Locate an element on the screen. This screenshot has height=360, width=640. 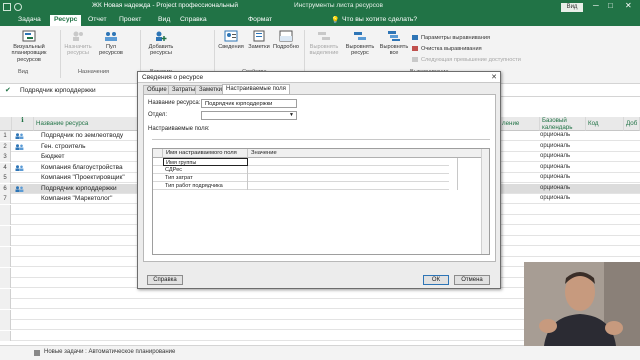
column-header-code: Код is located at coordinates (605, 124).